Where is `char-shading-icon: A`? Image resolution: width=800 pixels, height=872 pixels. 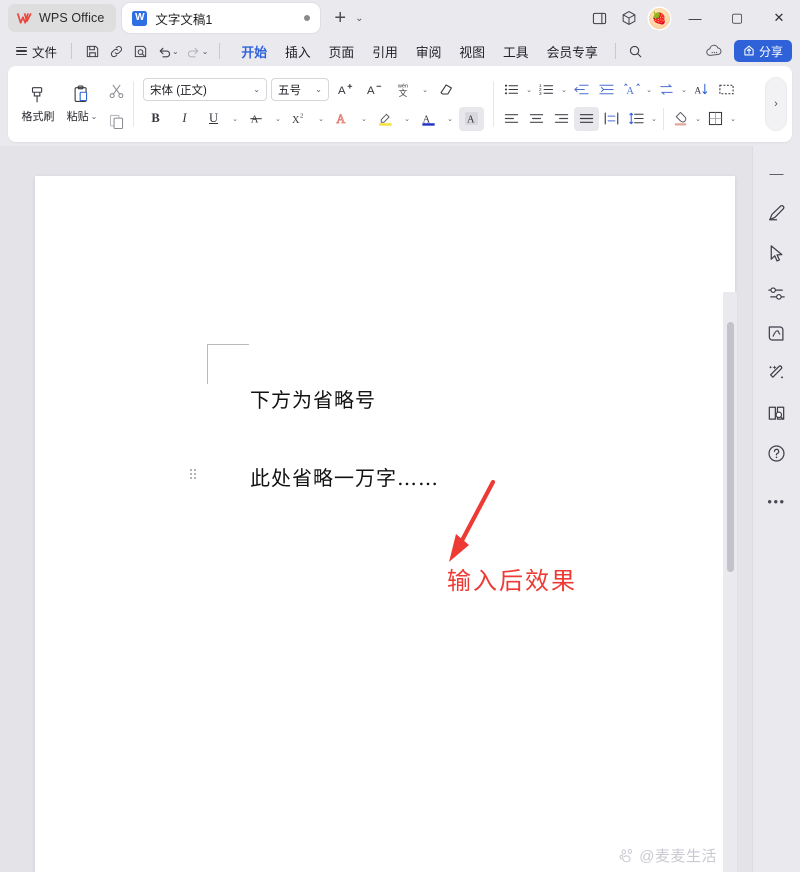 char-shading-icon: A is located at coordinates (471, 118).